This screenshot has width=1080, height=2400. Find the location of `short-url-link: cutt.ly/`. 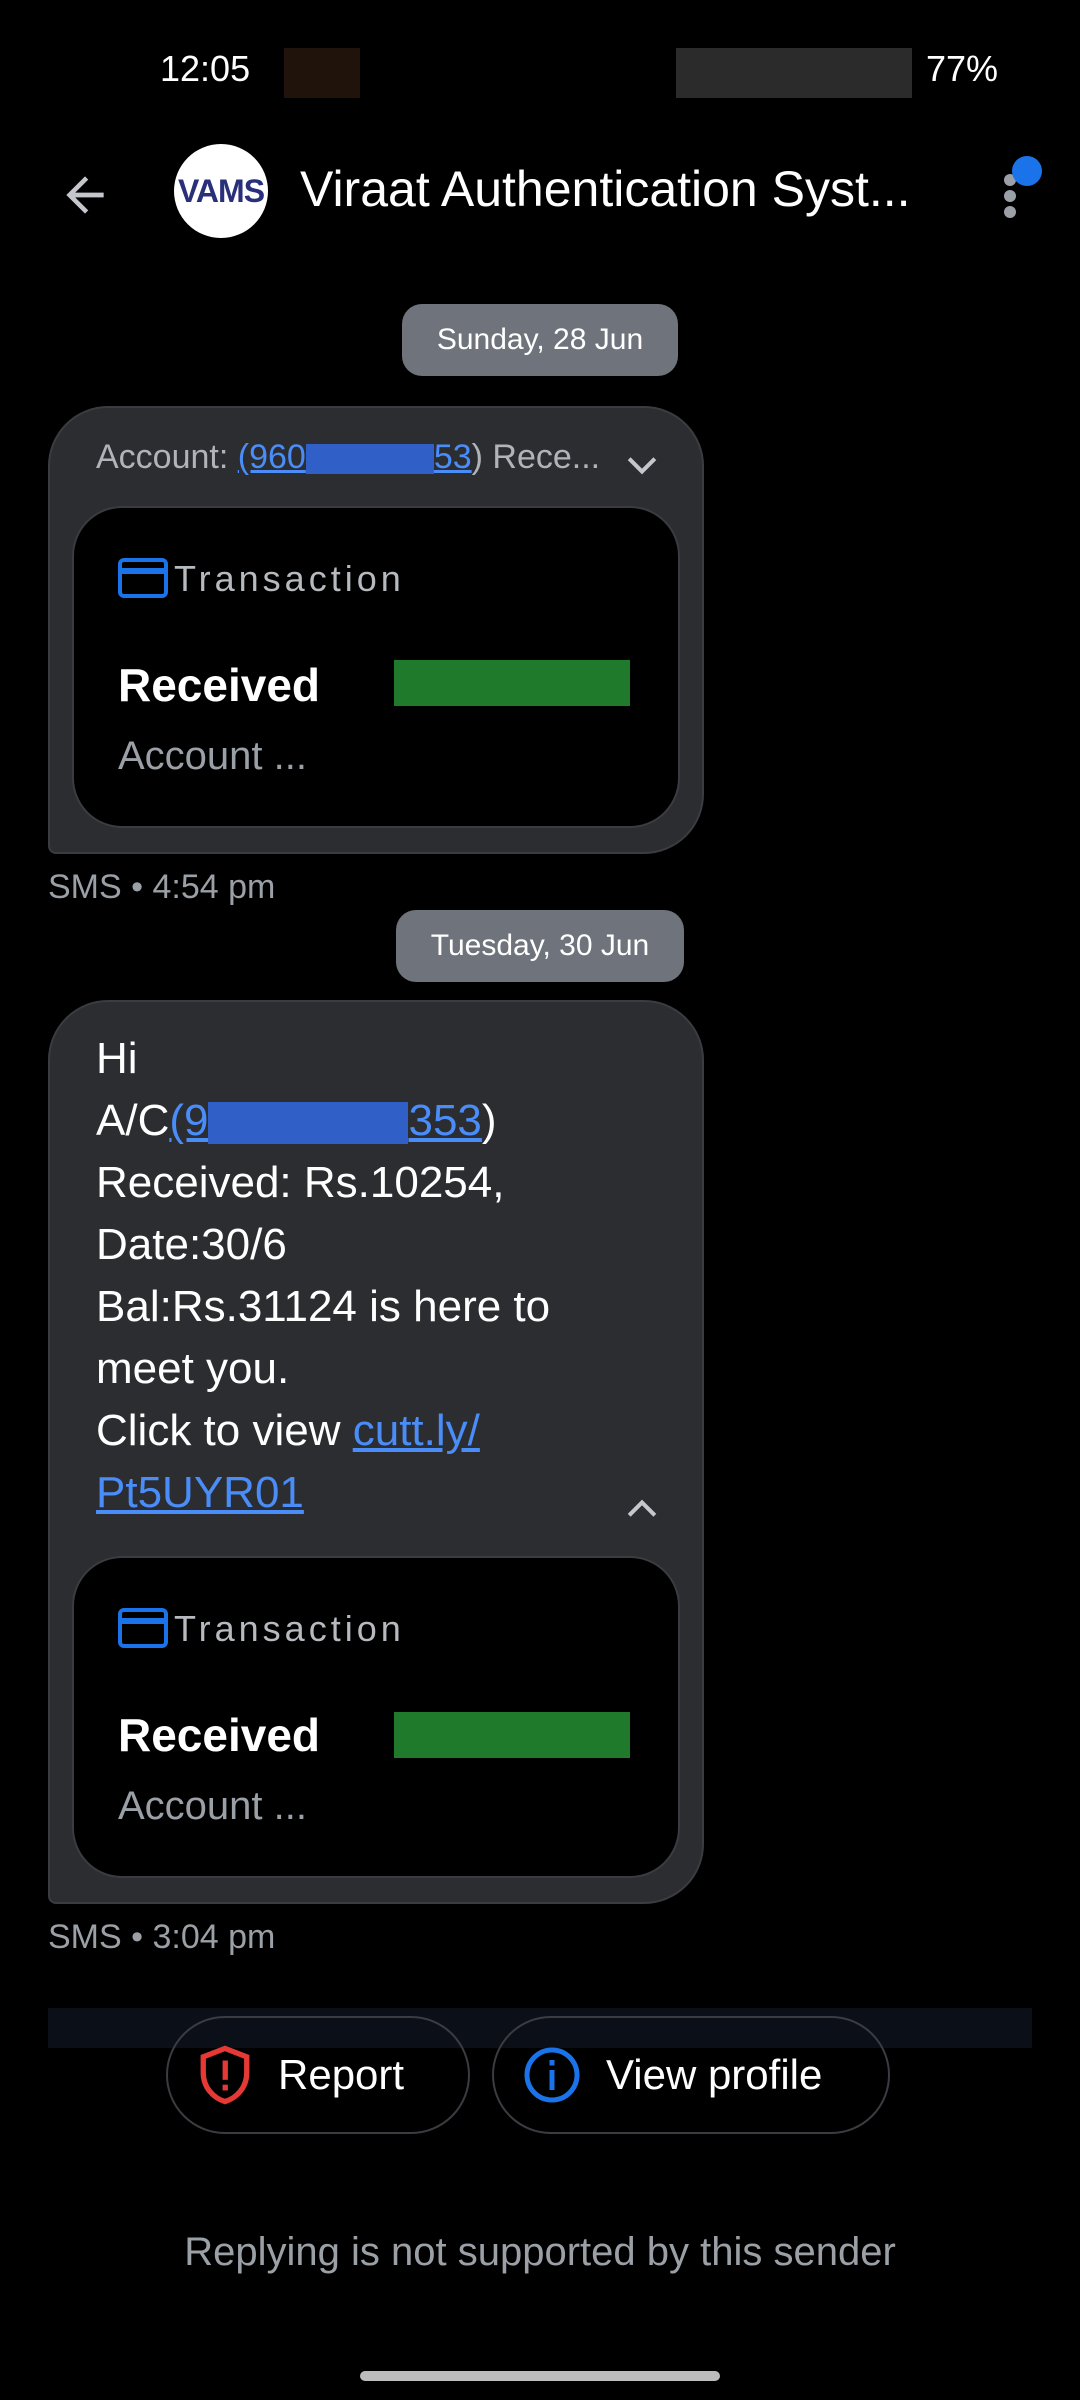

short-url-link: cutt.ly/ is located at coordinates (416, 1430).